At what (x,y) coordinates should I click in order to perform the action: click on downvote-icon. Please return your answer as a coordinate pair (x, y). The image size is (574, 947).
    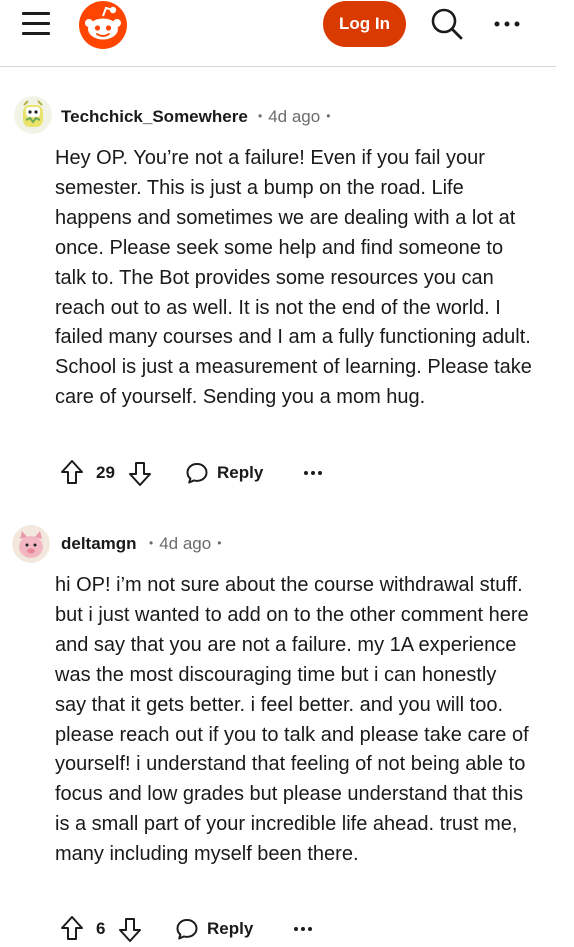
    Looking at the image, I should click on (130, 929).